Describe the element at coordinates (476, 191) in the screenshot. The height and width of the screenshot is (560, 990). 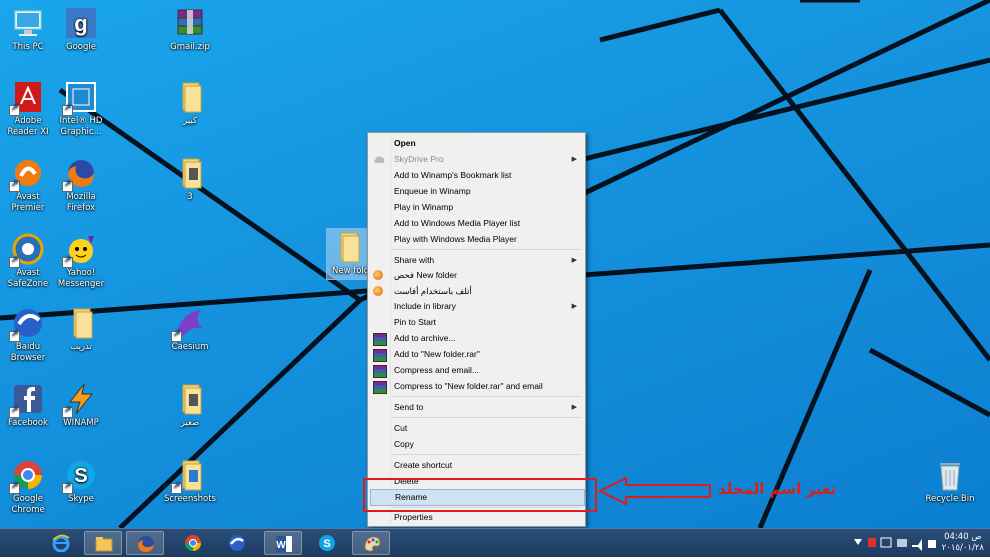
I see `menu-item-enqueue-winamp: Enqueue in Winamp` at that location.